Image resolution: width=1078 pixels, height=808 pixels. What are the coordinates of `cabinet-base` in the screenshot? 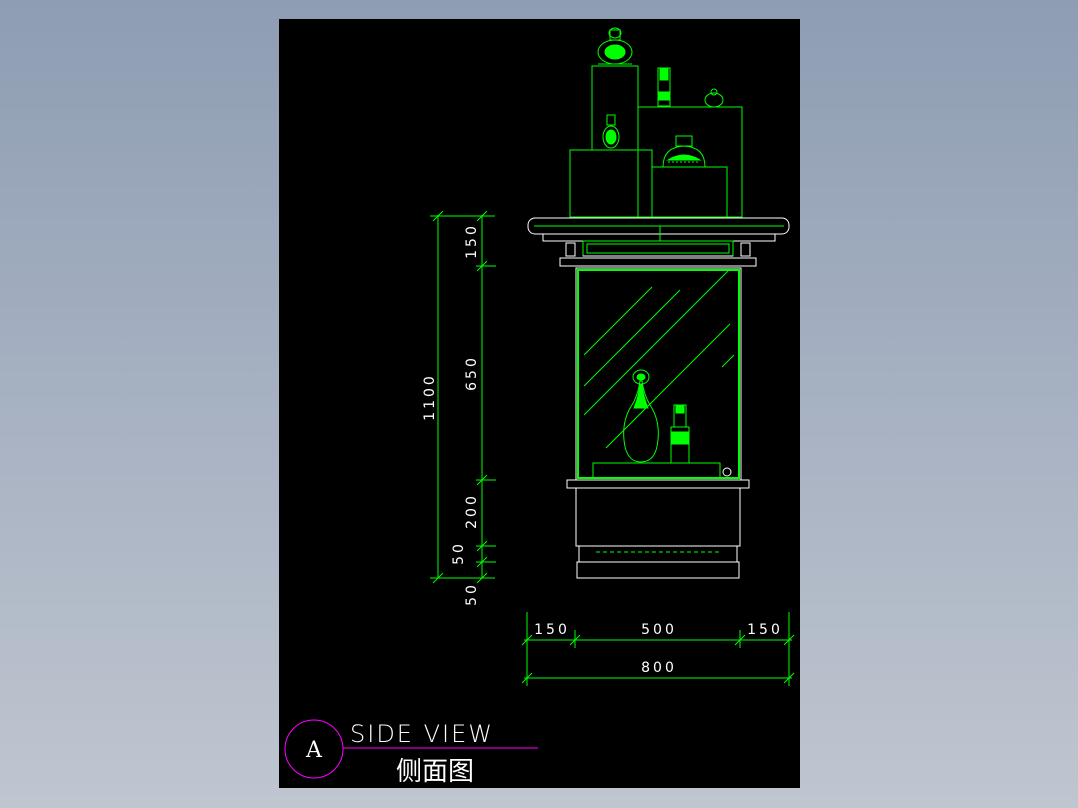 It's located at (658, 529).